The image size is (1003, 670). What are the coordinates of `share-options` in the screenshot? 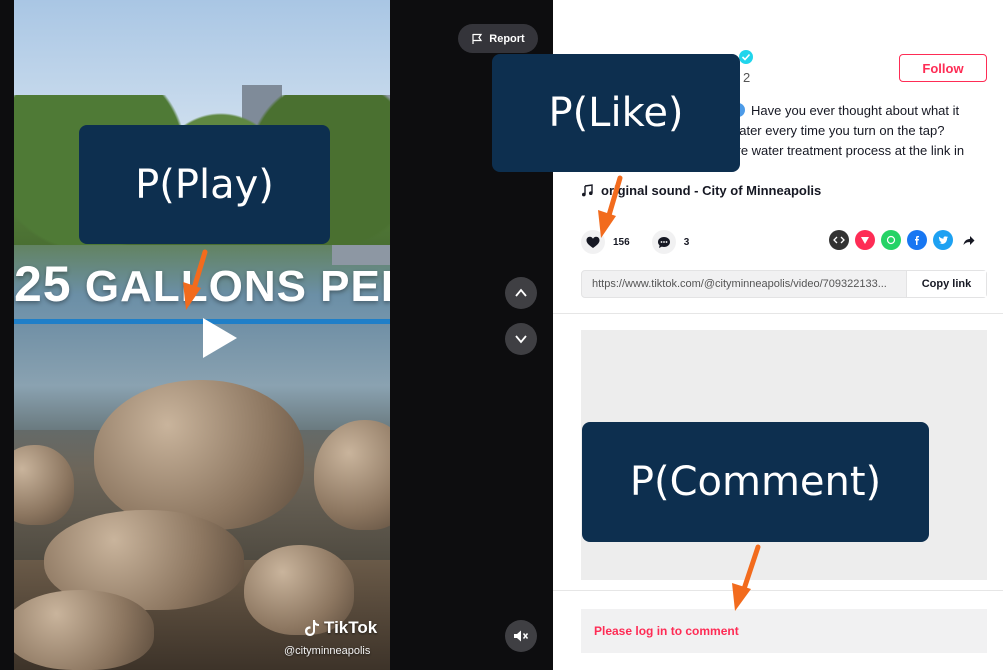 It's located at (904, 240).